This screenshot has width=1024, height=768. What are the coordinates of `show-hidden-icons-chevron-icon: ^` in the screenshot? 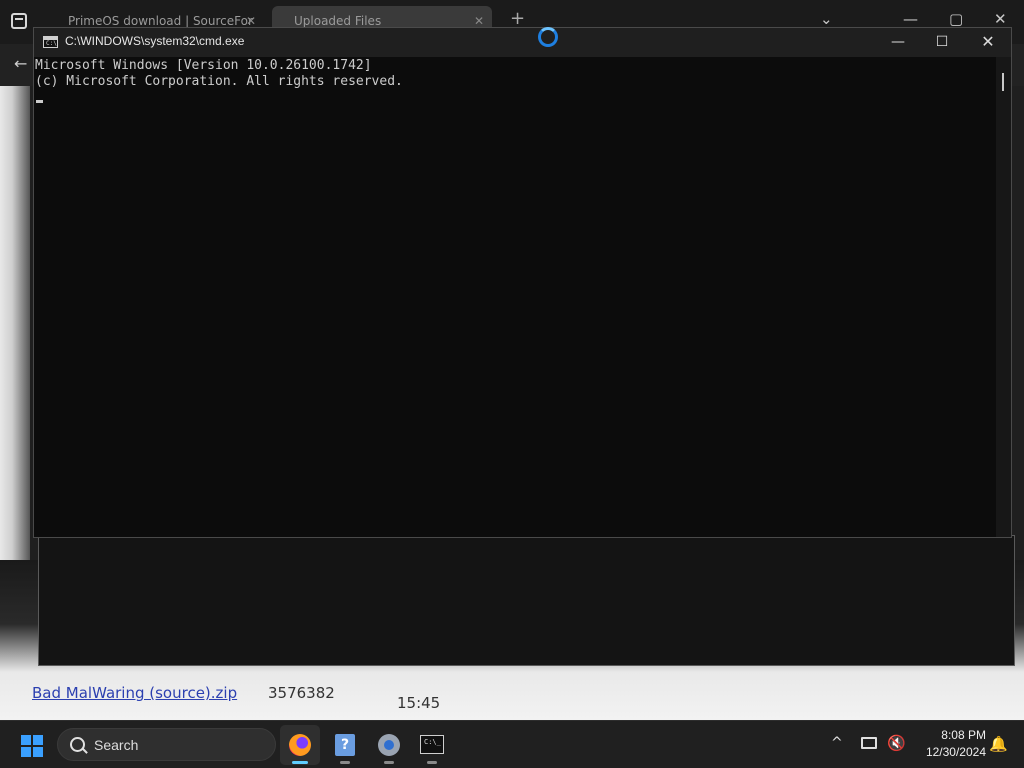 It's located at (837, 743).